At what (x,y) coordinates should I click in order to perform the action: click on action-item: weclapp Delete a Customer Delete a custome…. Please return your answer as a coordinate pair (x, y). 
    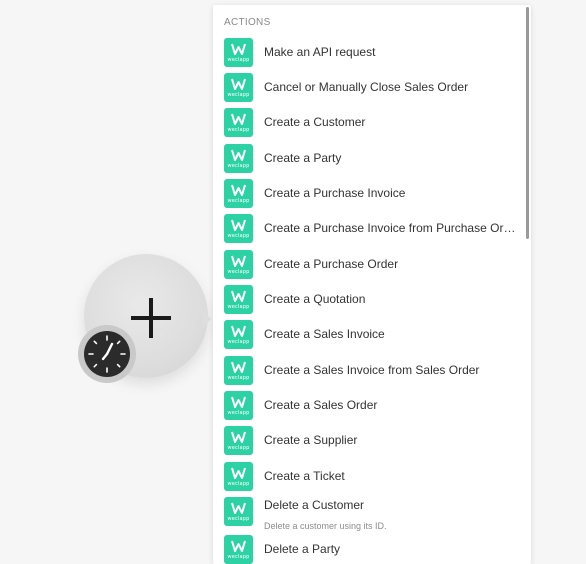
    Looking at the image, I should click on (369, 513).